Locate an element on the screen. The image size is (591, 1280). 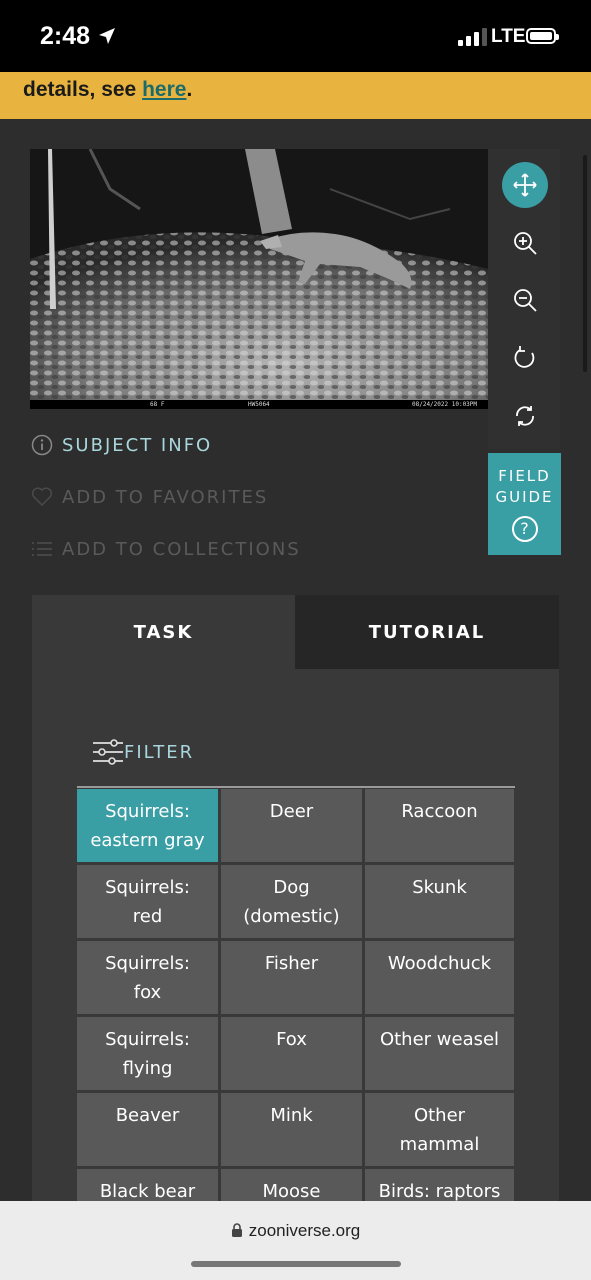
add-collections-button: ADD TO COLLECTIONS is located at coordinates (165, 549).